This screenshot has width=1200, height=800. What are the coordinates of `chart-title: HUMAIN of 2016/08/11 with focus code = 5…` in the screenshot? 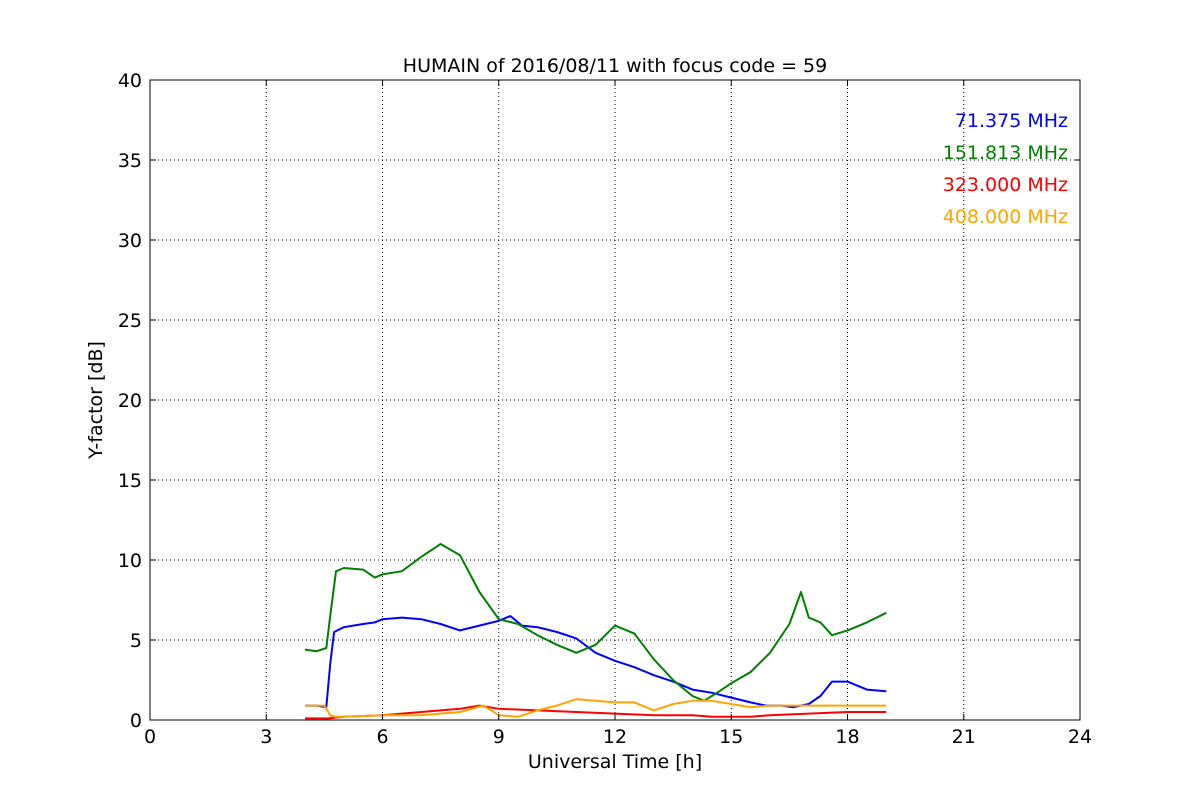 It's located at (615, 66).